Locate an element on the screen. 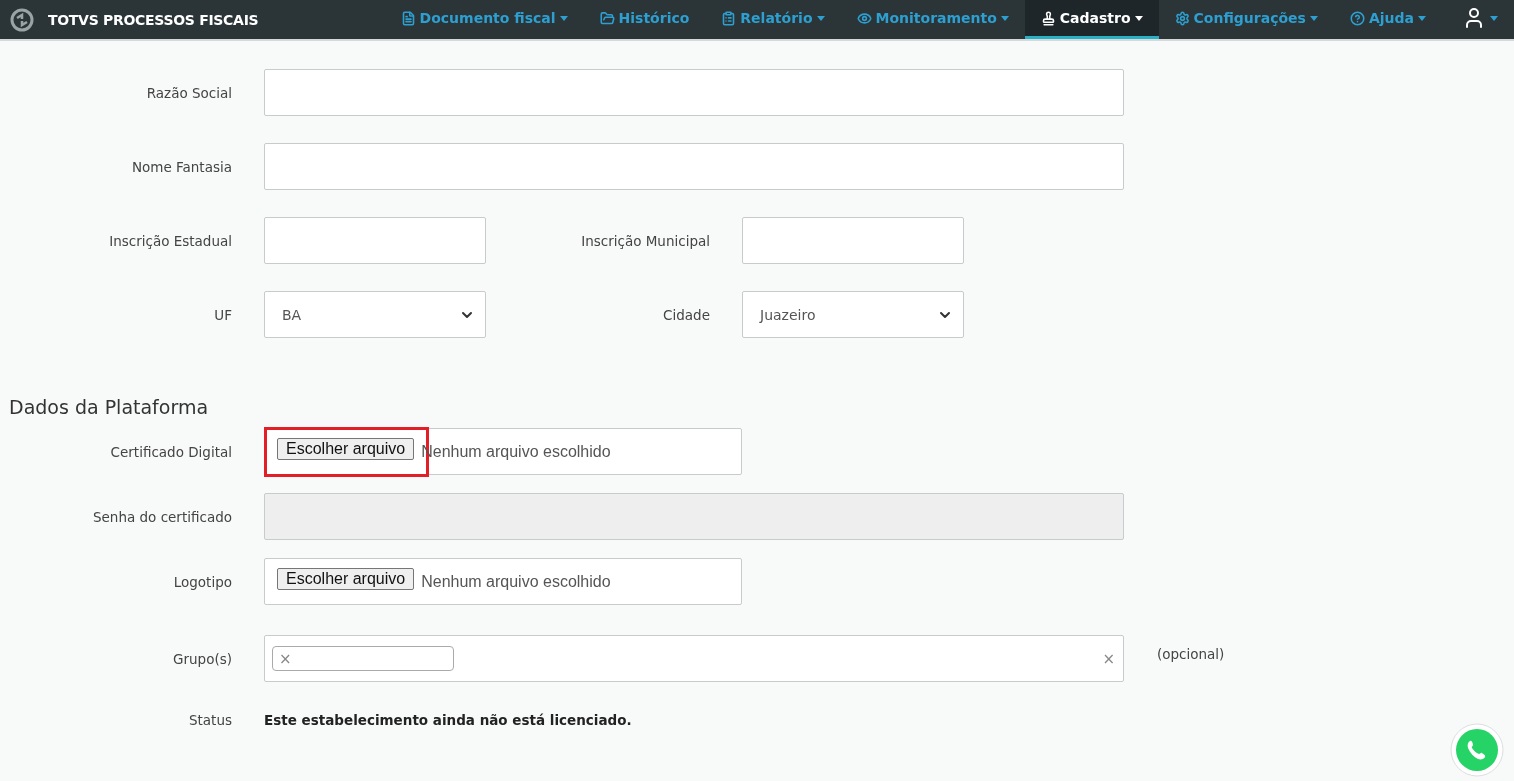 The image size is (1514, 781). optional-note: (opcional) is located at coordinates (1191, 653).